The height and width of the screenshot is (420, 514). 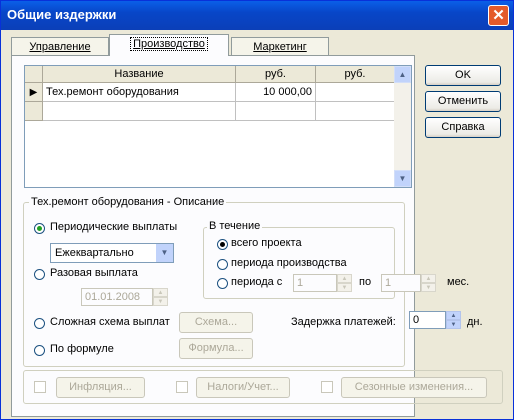 I want to click on scroll-down-icon: ▼, so click(x=402, y=178).